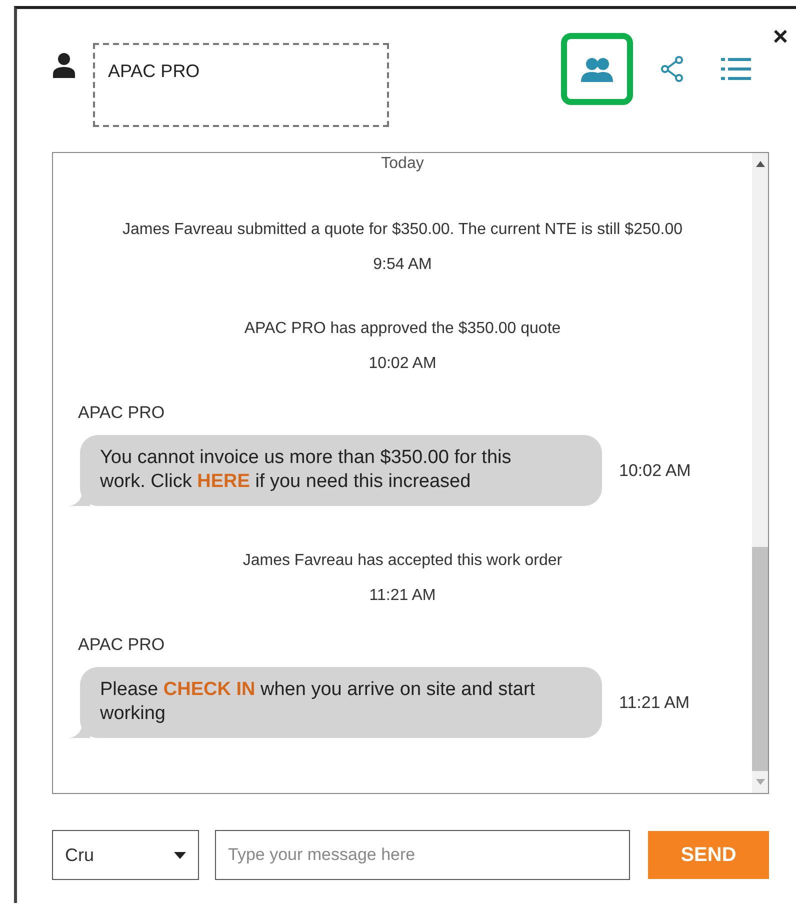  Describe the element at coordinates (760, 782) in the screenshot. I see `scroll-down-icon` at that location.